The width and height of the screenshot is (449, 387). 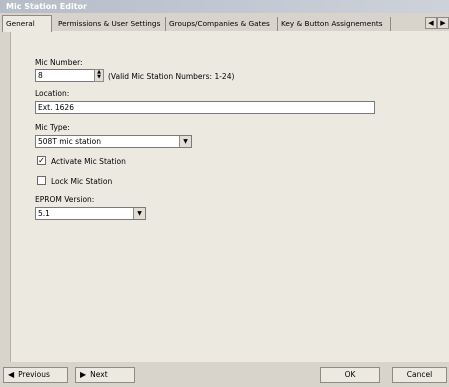 I want to click on eprom-select: 5.1 ▼, so click(x=90, y=213).